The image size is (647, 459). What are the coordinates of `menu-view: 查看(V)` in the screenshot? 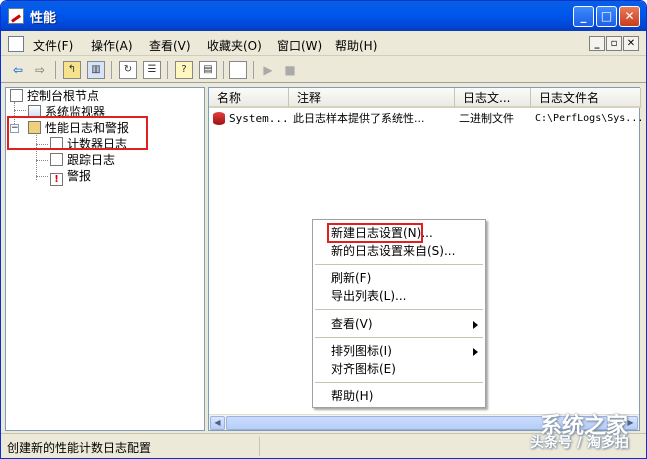 It's located at (170, 45).